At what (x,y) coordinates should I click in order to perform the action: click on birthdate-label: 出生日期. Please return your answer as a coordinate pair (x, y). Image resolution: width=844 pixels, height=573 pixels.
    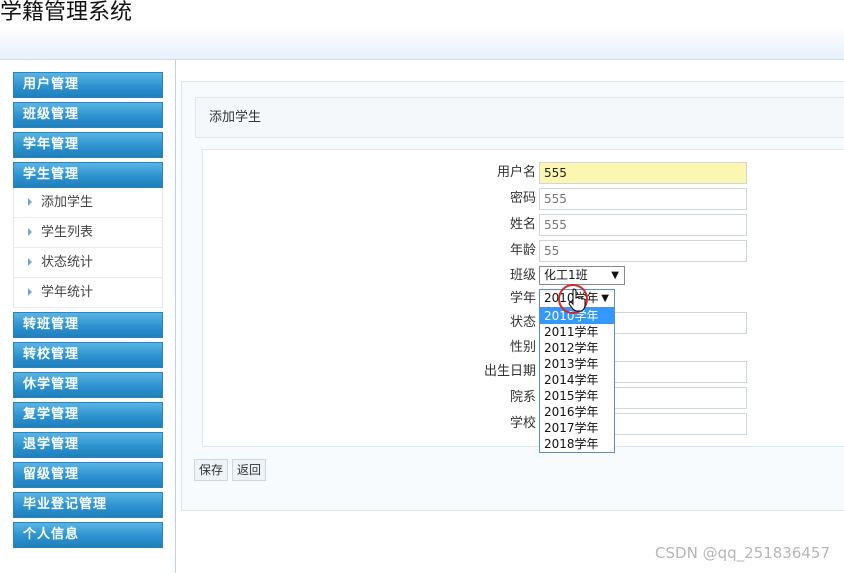
    Looking at the image, I should click on (509, 371).